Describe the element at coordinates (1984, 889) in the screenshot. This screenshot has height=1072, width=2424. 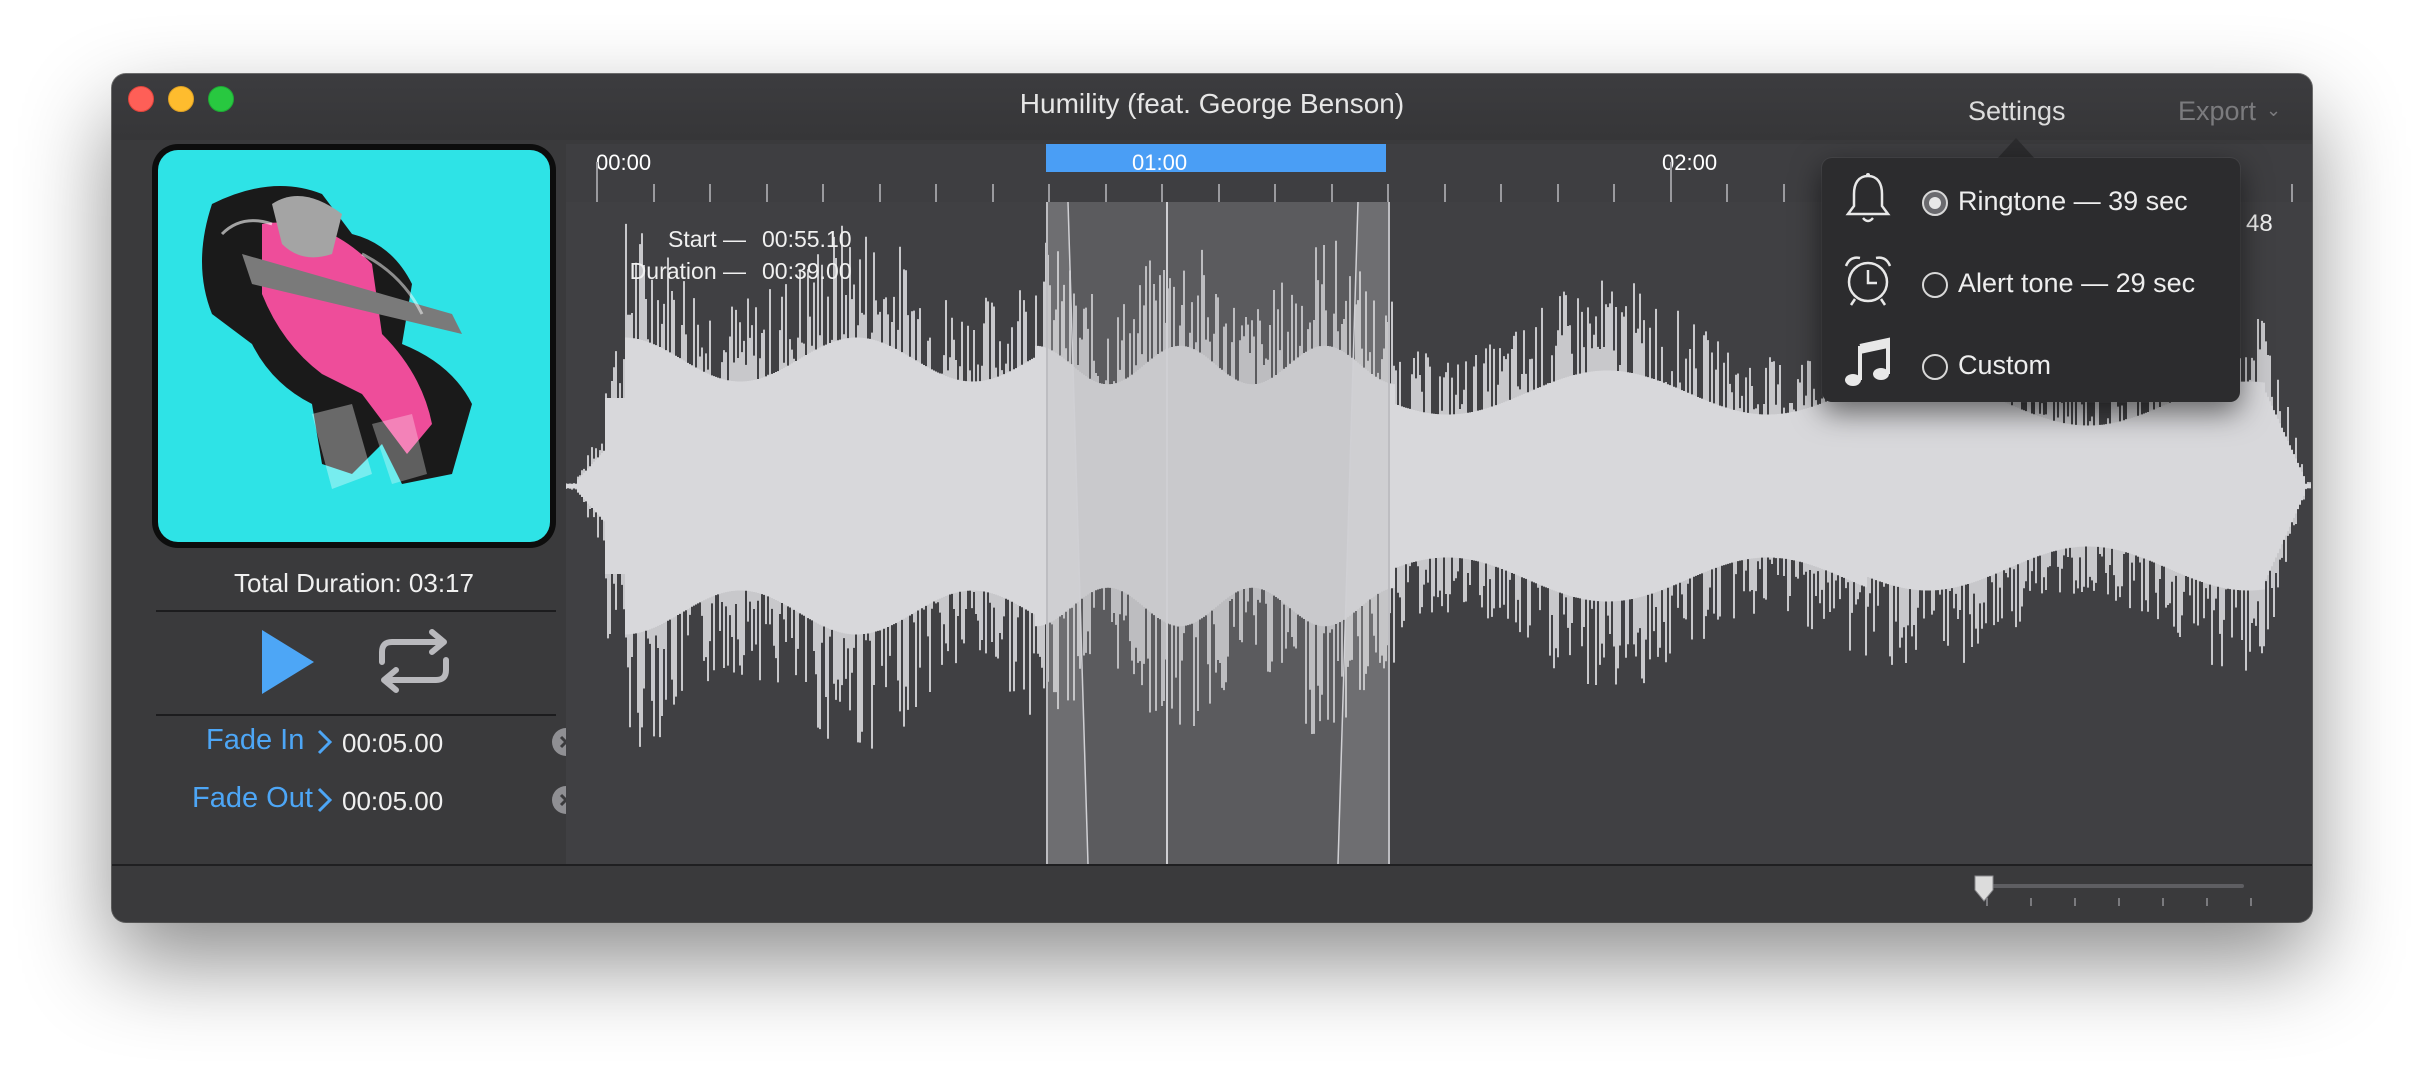
I see `zoom-slider-thumb` at that location.